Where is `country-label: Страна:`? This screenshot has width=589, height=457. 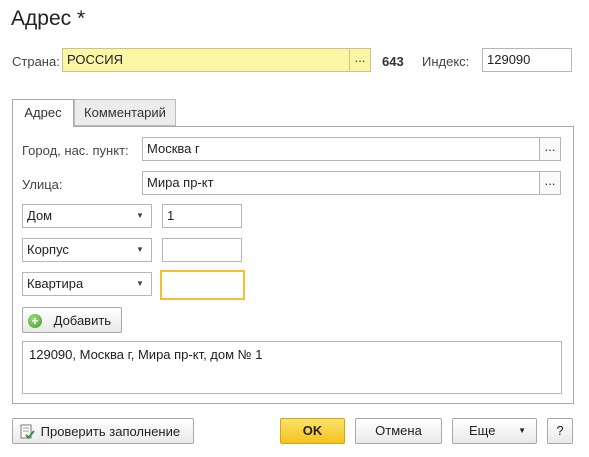 country-label: Страна: is located at coordinates (36, 61).